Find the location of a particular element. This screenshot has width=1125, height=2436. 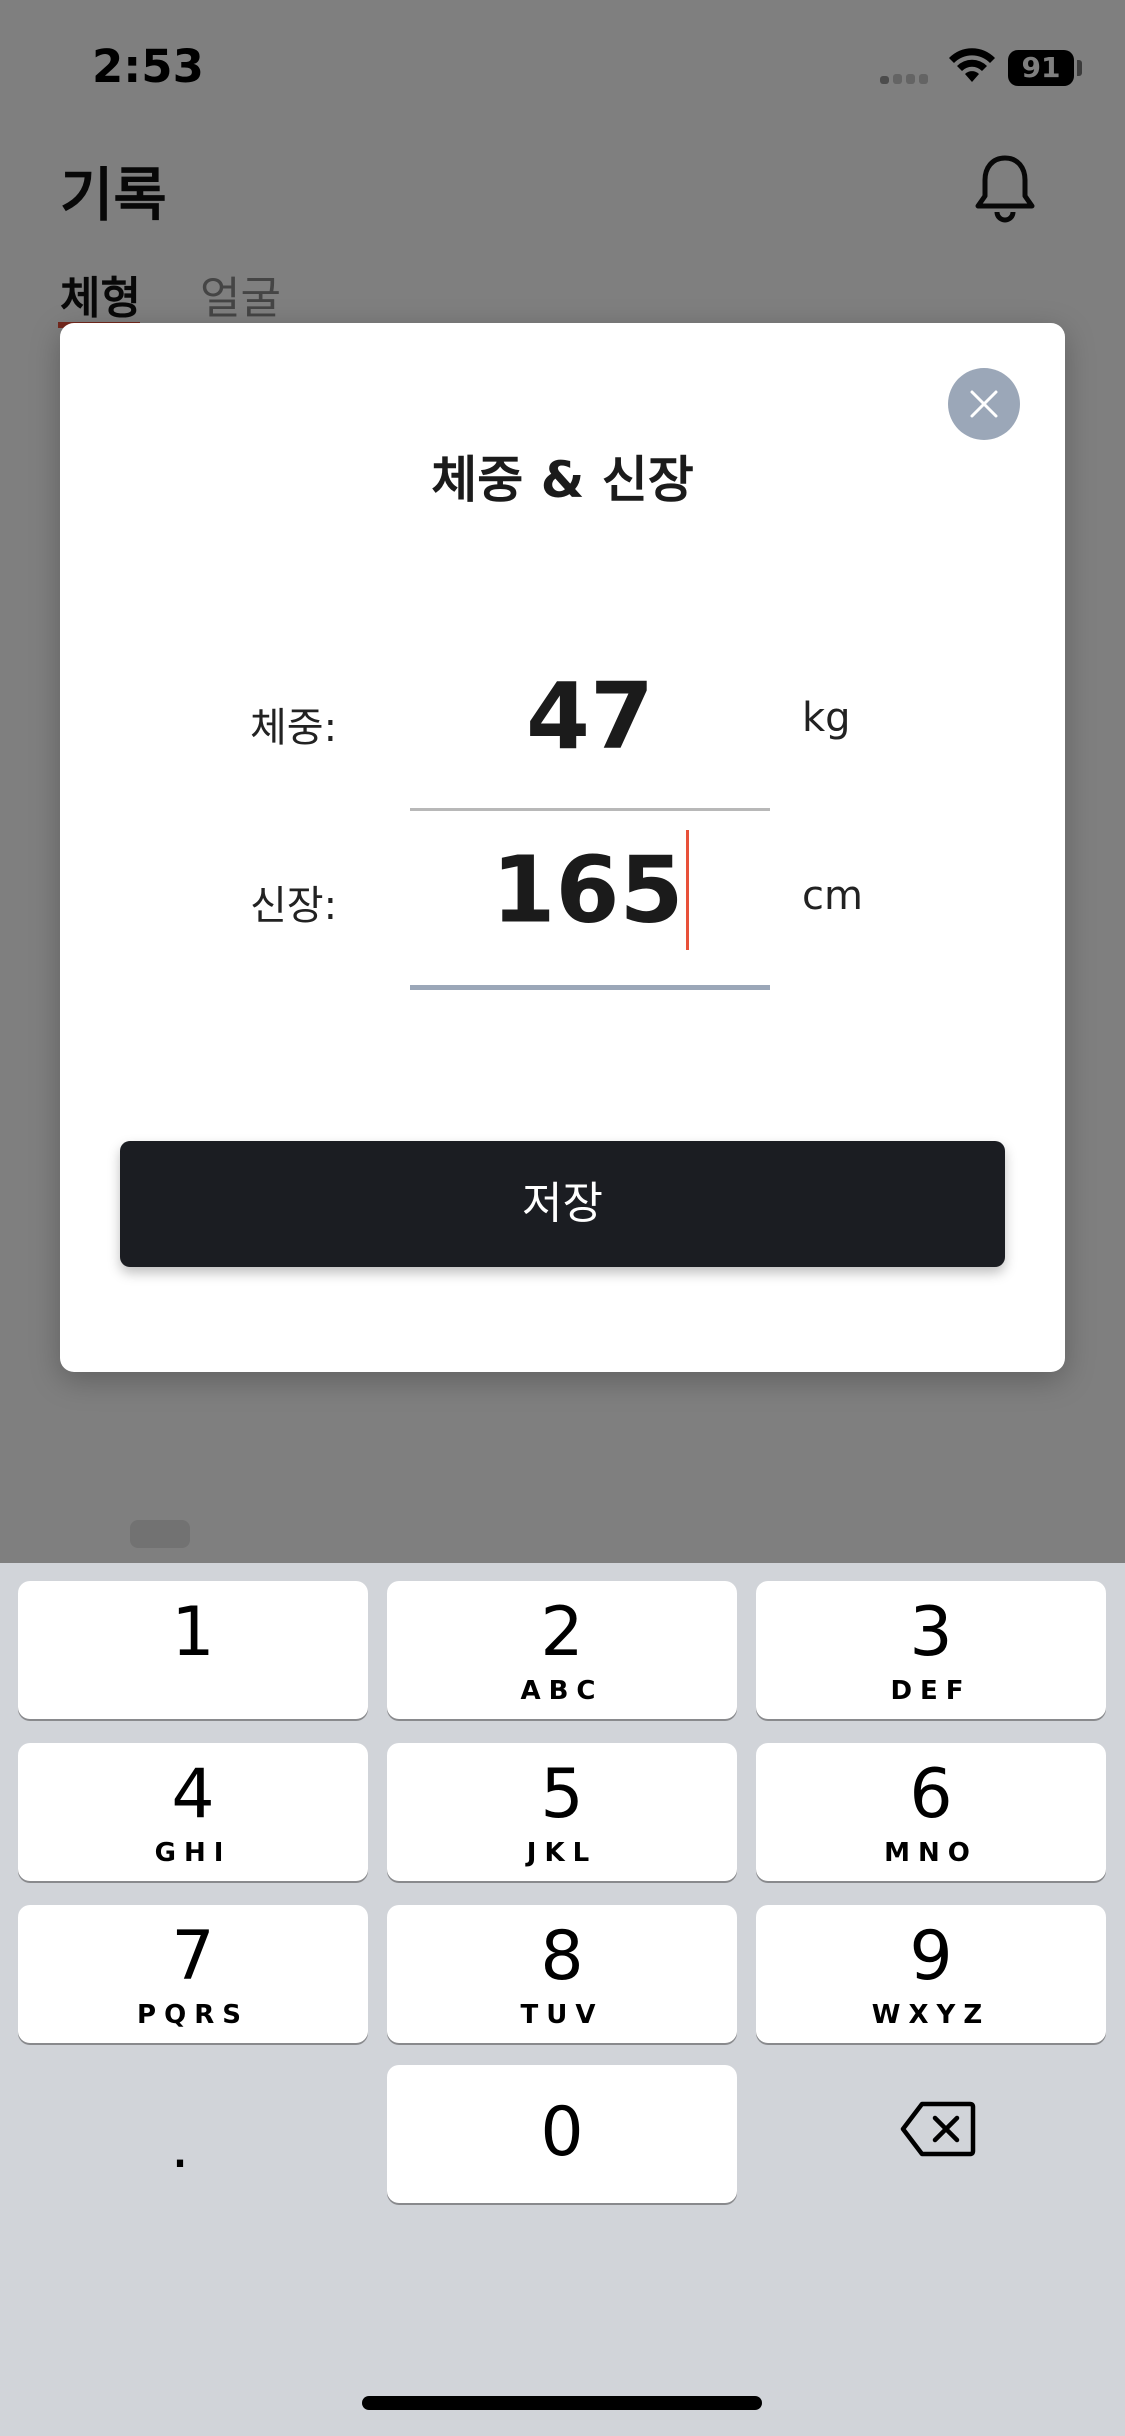

key-5: 5 JKL is located at coordinates (562, 1812).